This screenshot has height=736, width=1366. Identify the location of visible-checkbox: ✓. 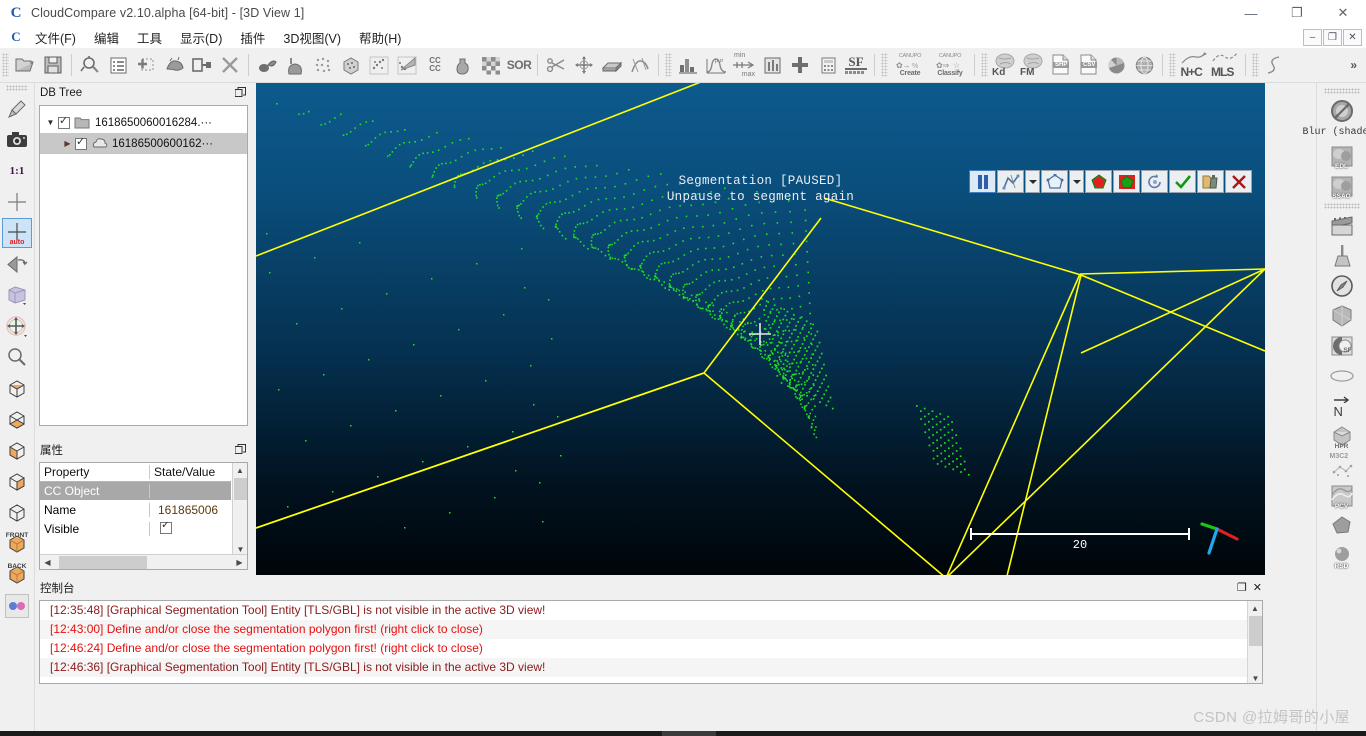
(166, 527).